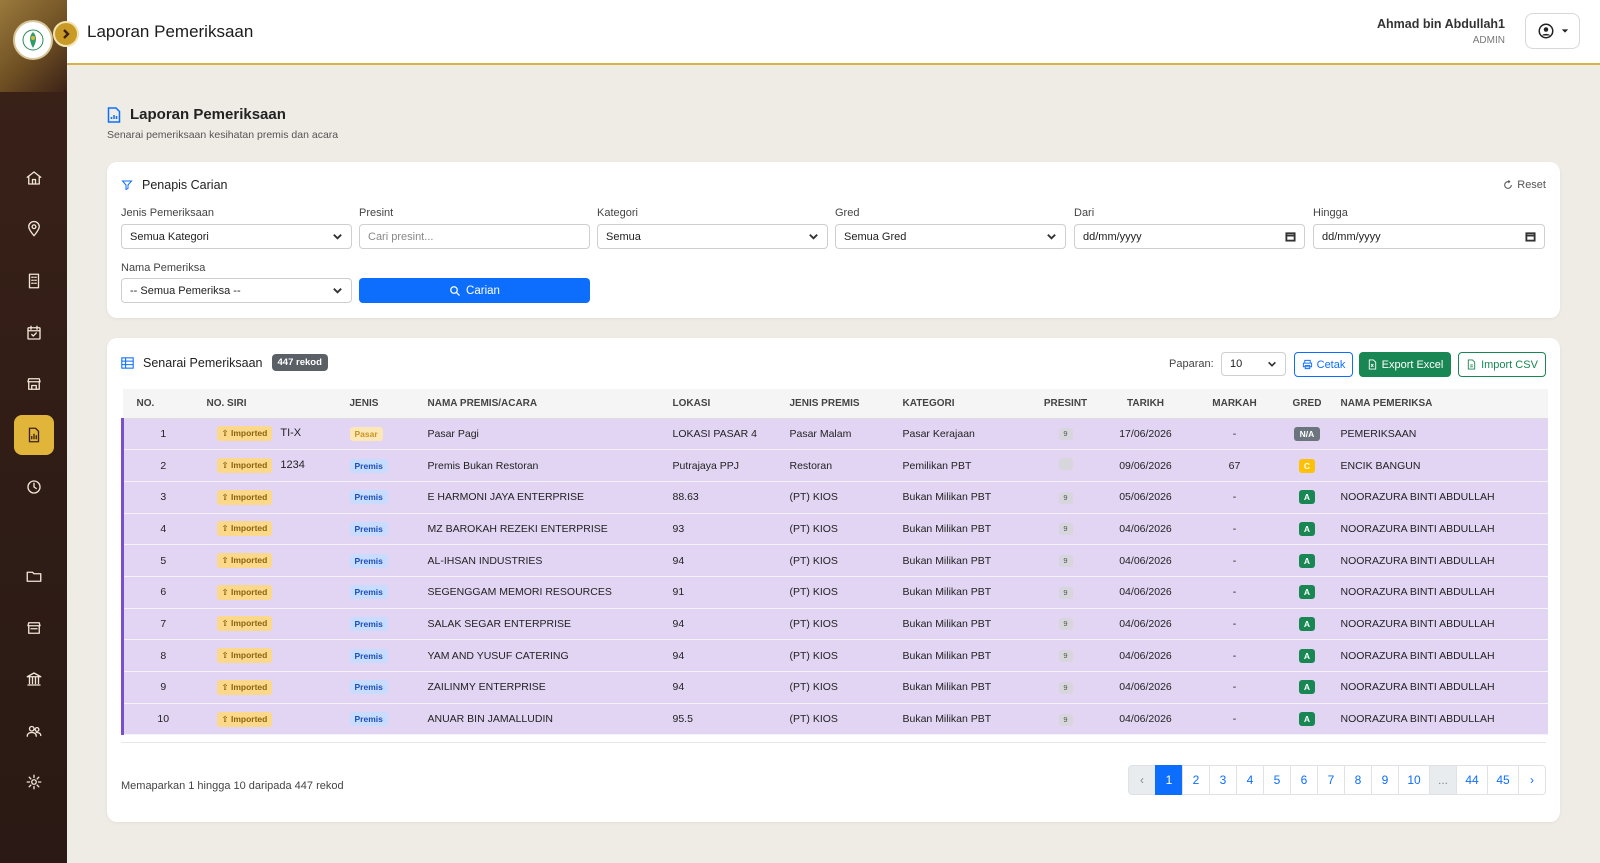  What do you see at coordinates (299, 362) in the screenshot?
I see `record-count-badge: 447 rekod` at bounding box center [299, 362].